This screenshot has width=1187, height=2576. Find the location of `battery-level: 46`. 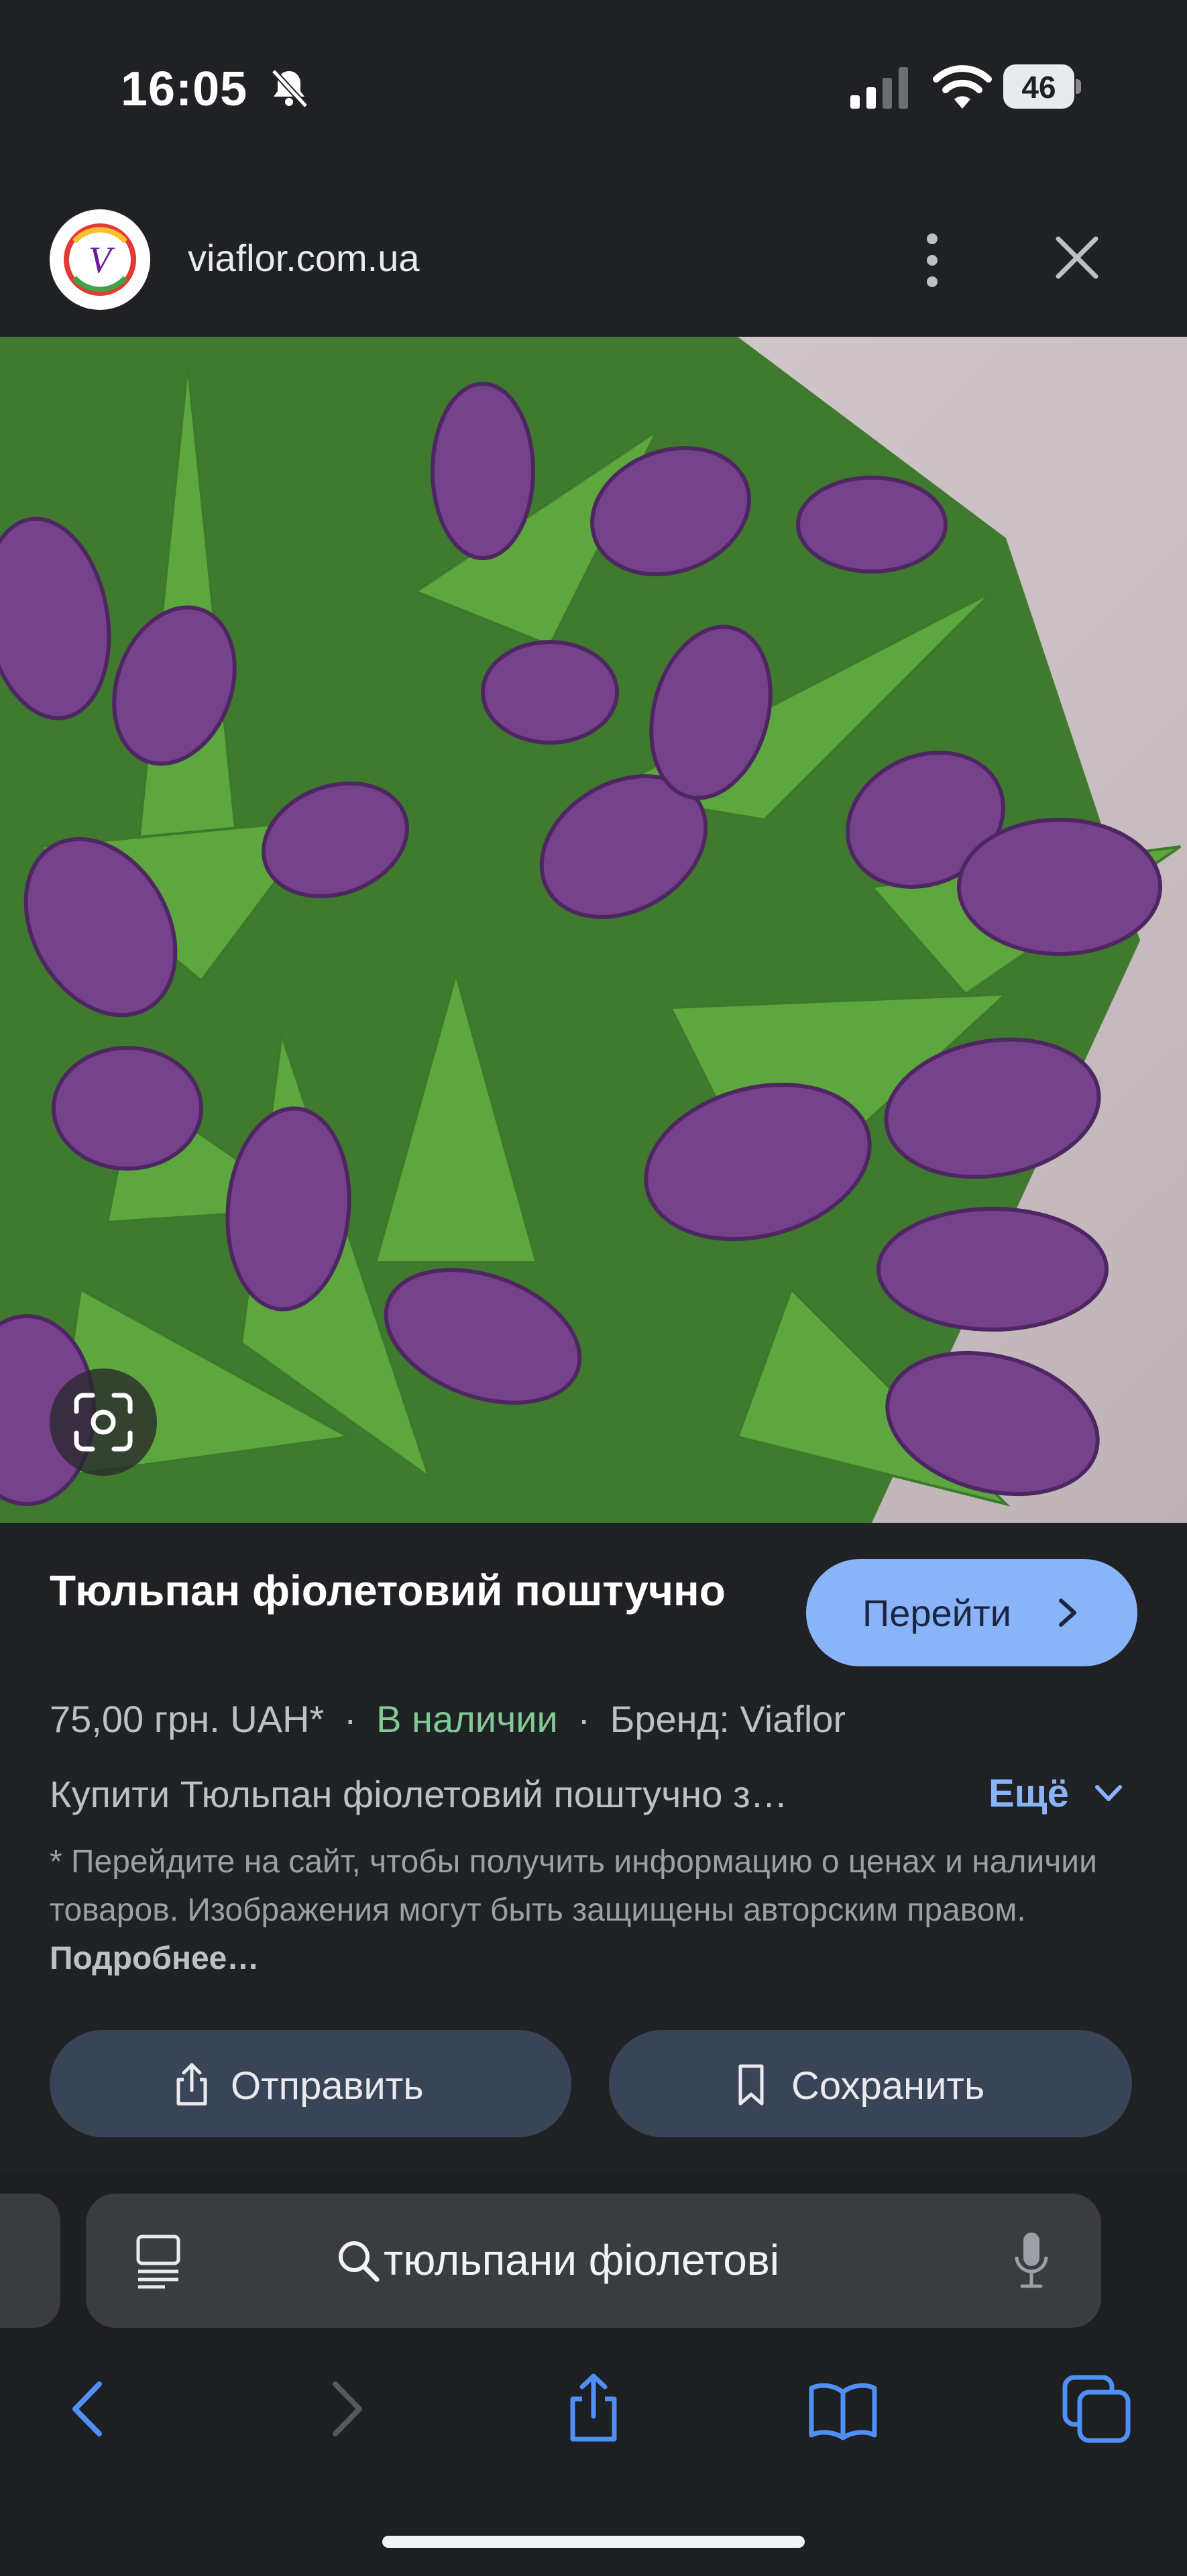

battery-level: 46 is located at coordinates (1038, 87).